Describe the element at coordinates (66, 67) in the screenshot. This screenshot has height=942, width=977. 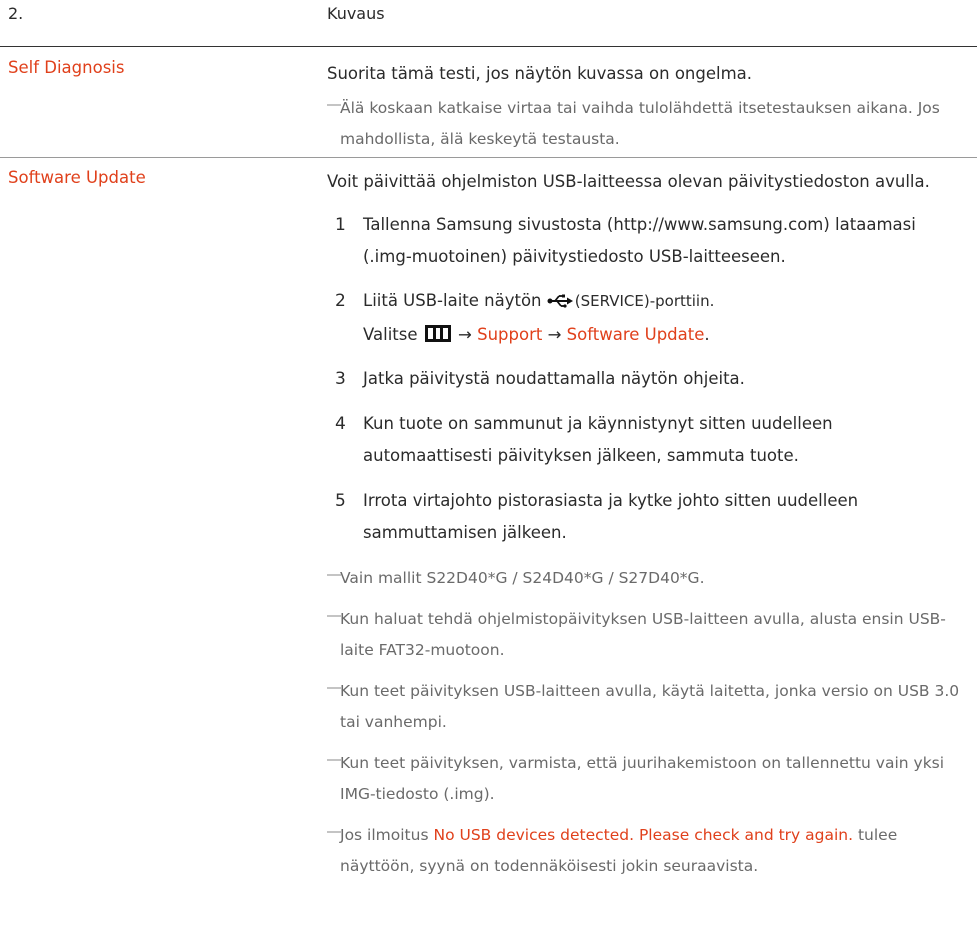
I see `self-diagnosis-label: Self Diagnosis` at that location.